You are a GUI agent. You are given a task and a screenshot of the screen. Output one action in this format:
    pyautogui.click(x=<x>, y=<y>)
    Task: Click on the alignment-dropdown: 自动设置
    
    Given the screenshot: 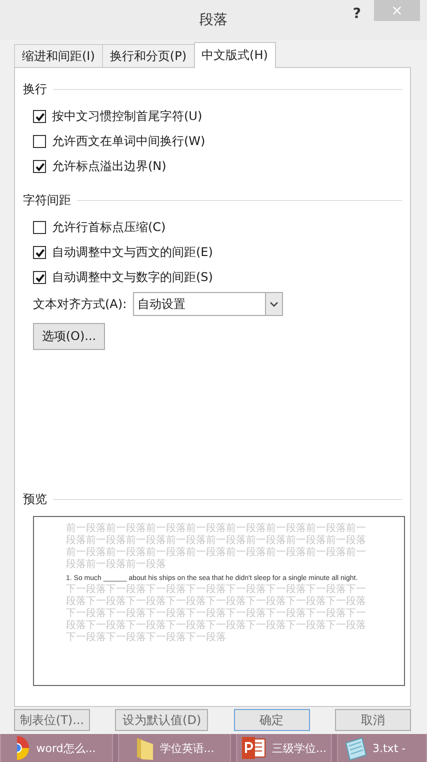 What is the action you would take?
    pyautogui.click(x=207, y=304)
    